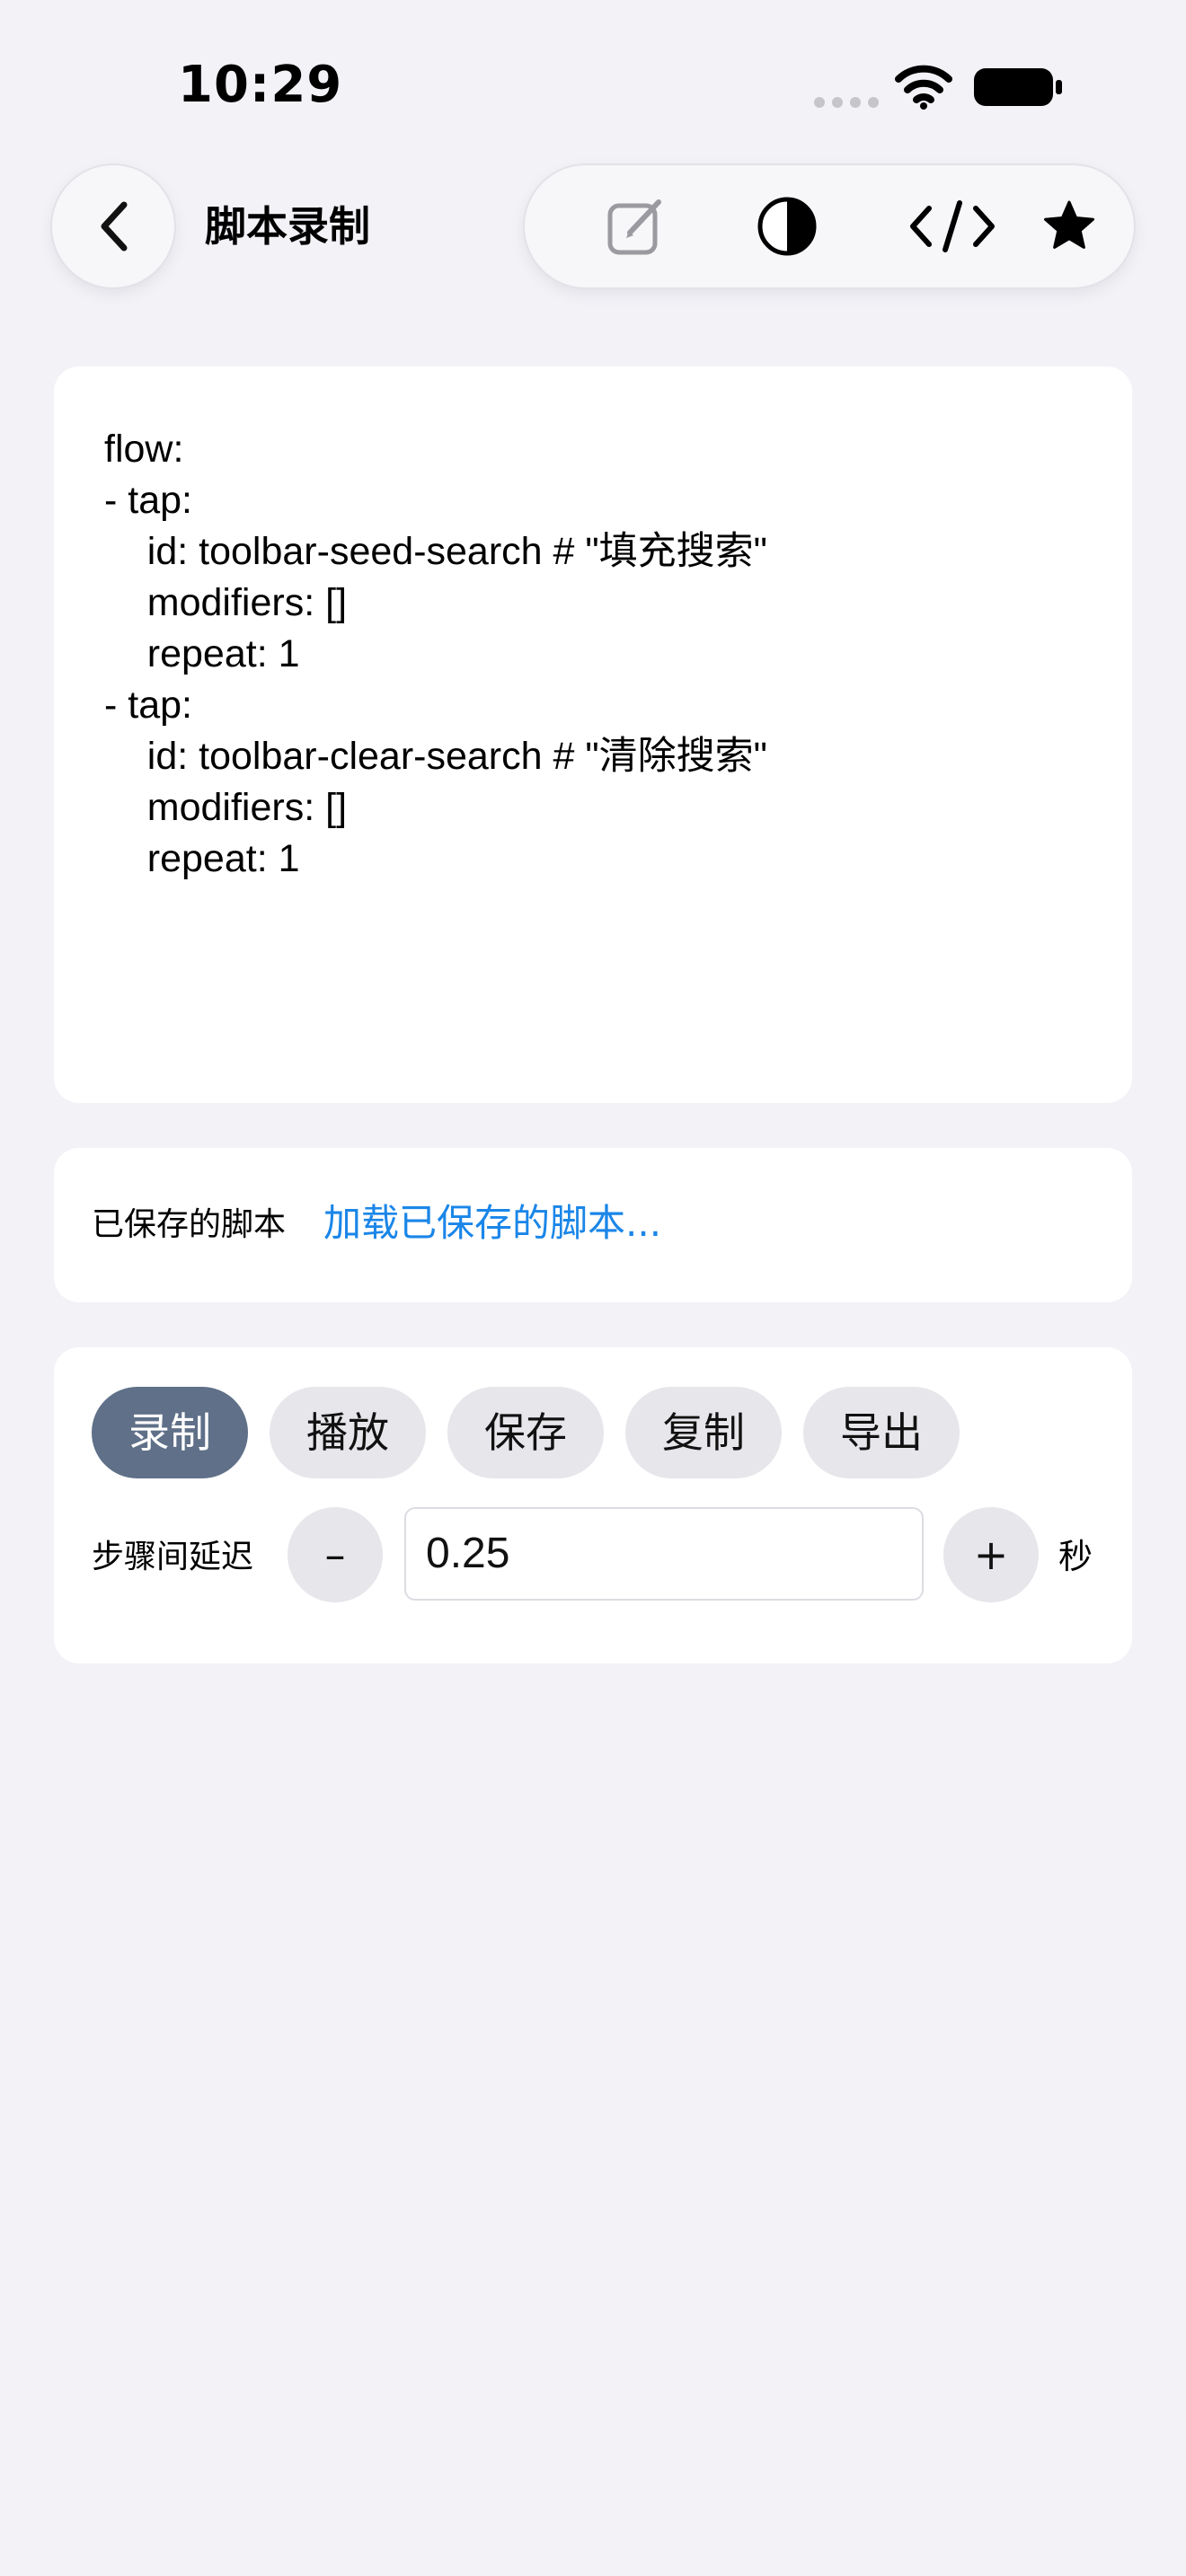  I want to click on edit-icon, so click(634, 227).